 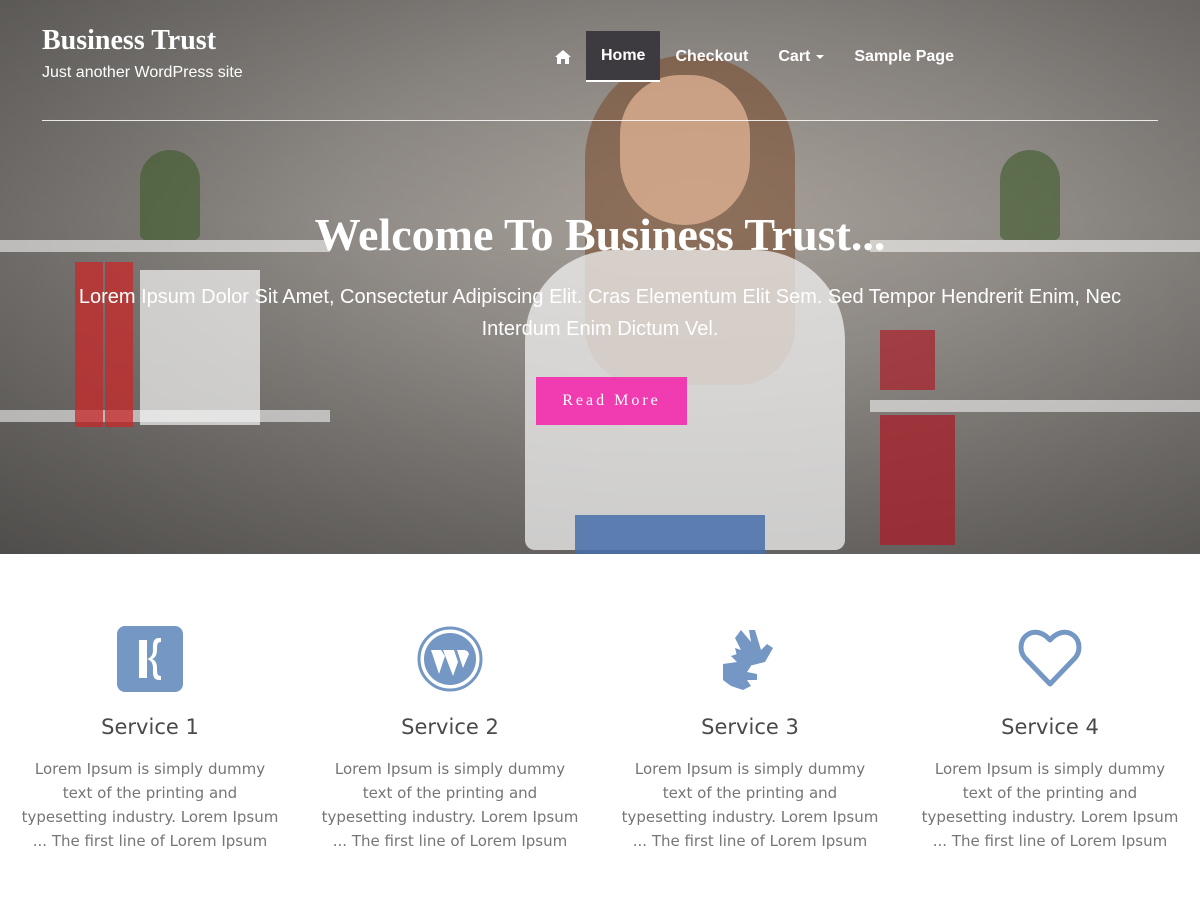 What do you see at coordinates (1035, 406) in the screenshot?
I see `background-shelf` at bounding box center [1035, 406].